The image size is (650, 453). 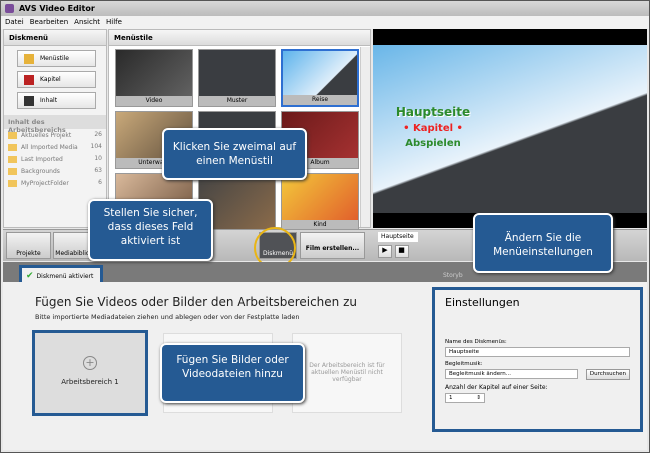 I want to click on button-label: Kapitel, so click(x=50, y=79).